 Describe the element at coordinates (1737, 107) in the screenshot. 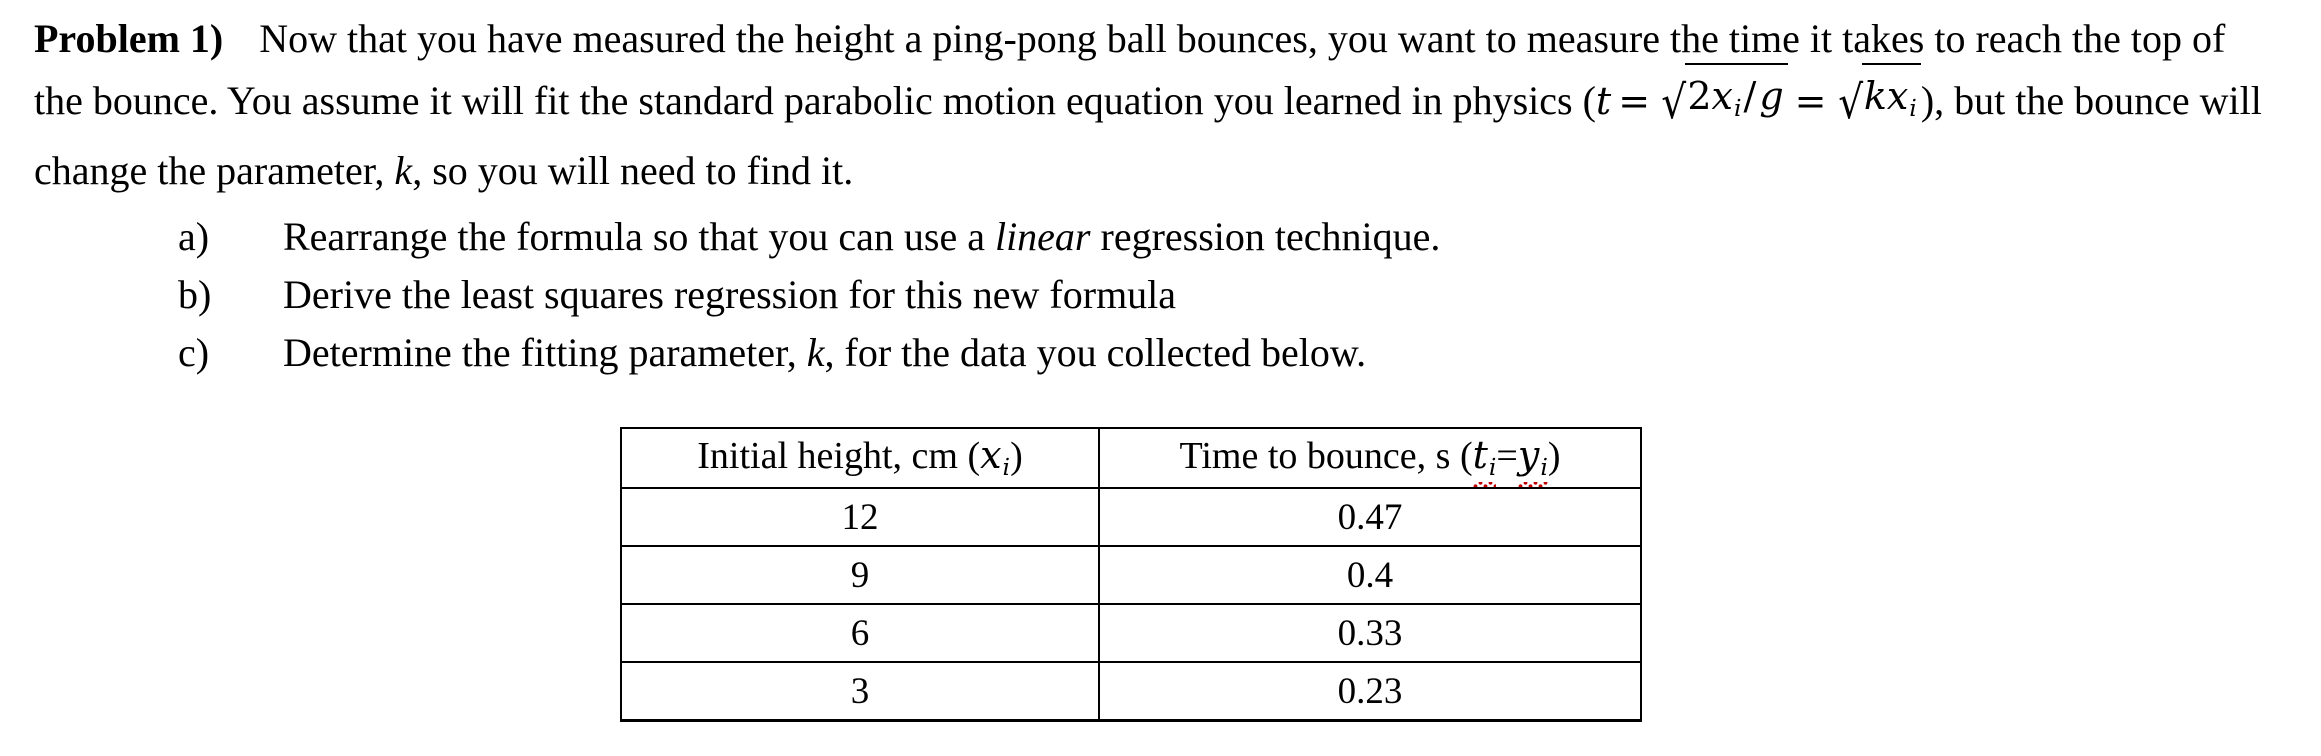

I see `radicand-1-subscript: i` at that location.